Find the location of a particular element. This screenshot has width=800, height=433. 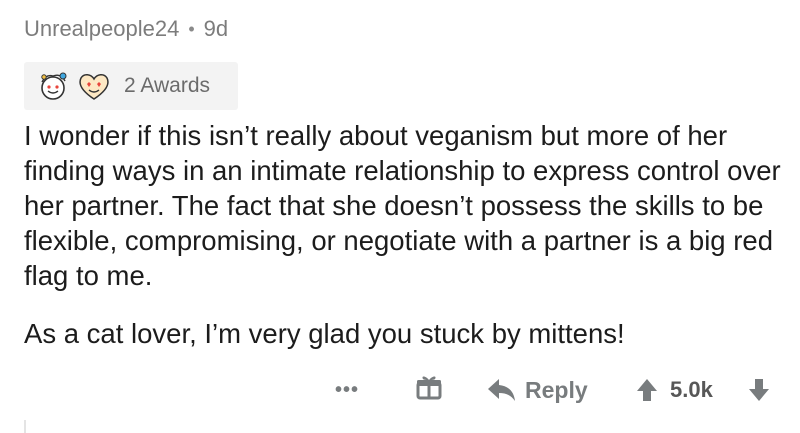

give-award-button is located at coordinates (429, 390).